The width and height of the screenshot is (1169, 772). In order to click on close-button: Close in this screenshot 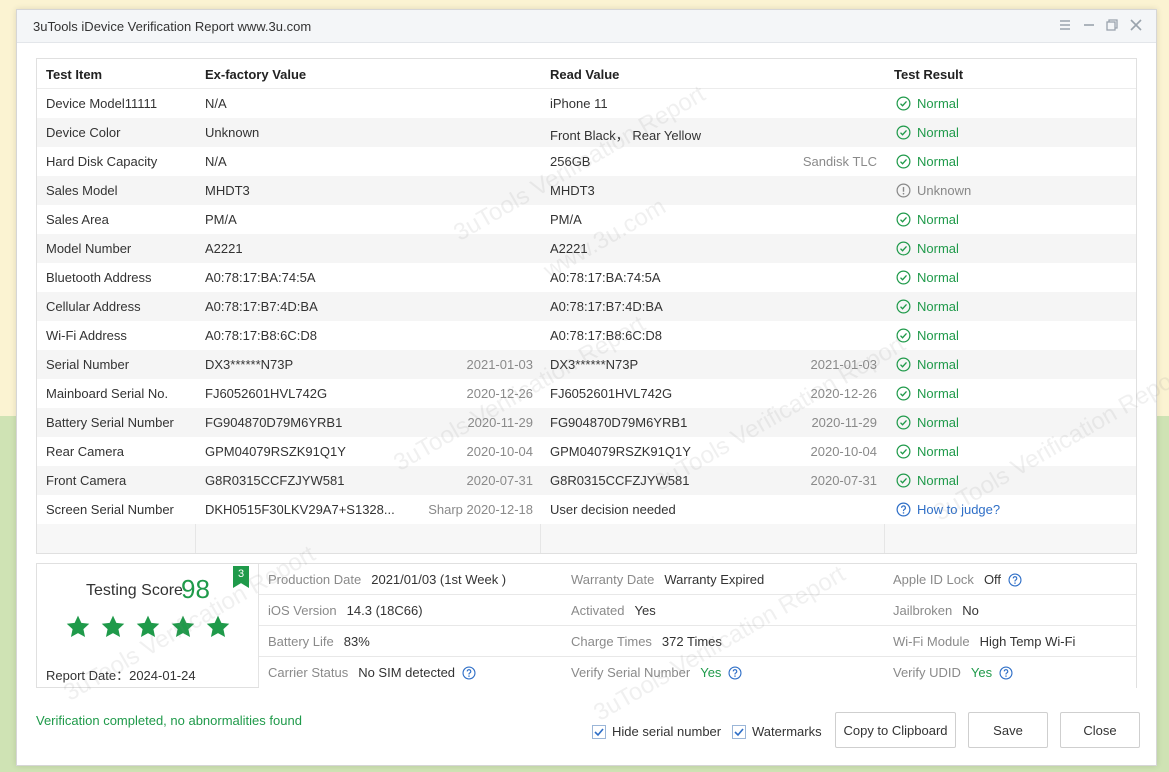, I will do `click(1100, 730)`.